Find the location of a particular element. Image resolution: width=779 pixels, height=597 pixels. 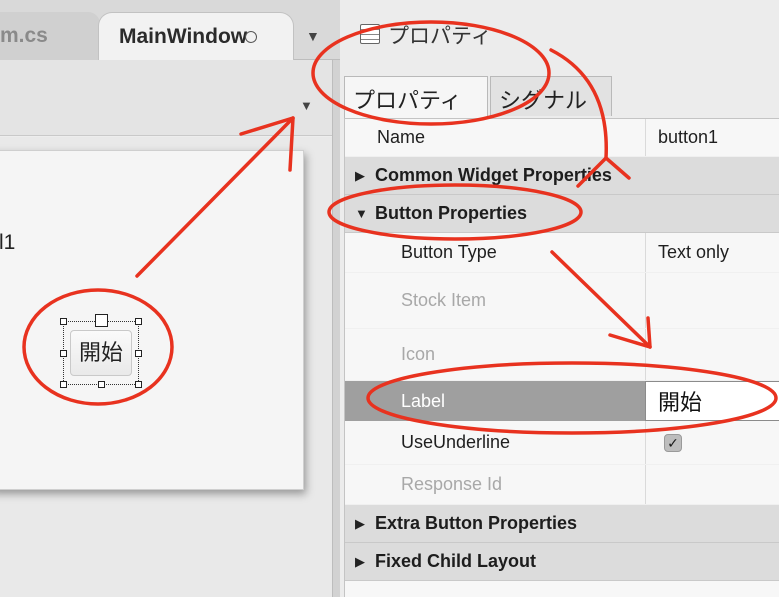

property-name: Stock Item is located at coordinates (444, 300).